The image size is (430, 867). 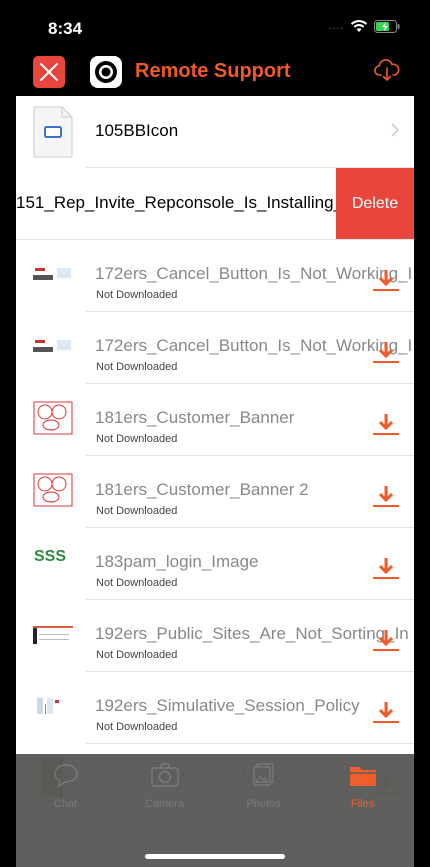 I want to click on tab-label: Files, so click(x=362, y=804).